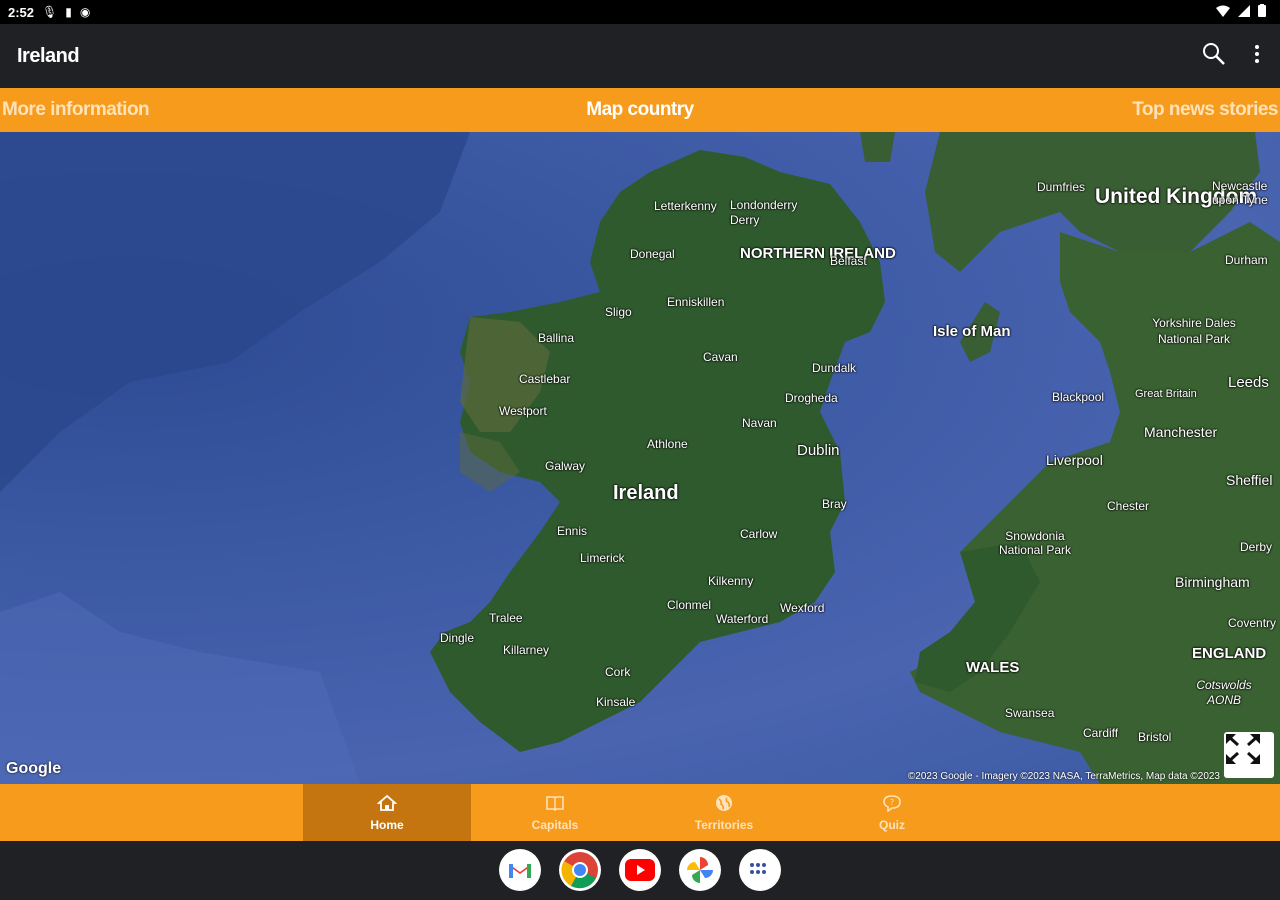 The height and width of the screenshot is (900, 1280). Describe the element at coordinates (685, 206) in the screenshot. I see `map-label-letterkenny: Letterkenny` at that location.